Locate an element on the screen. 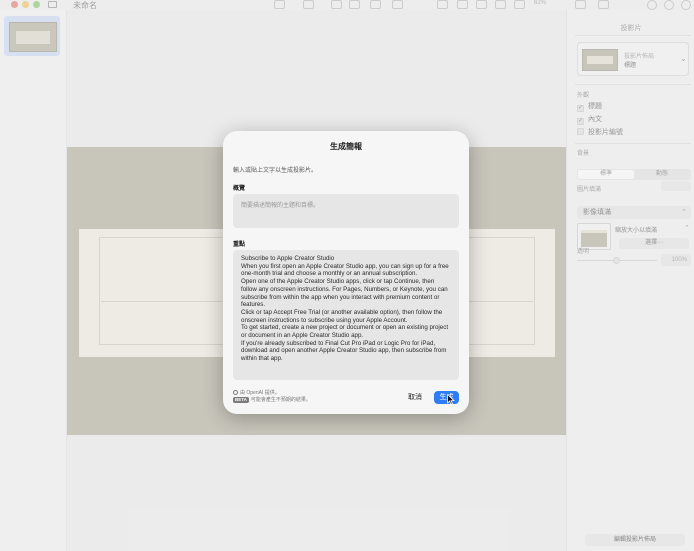 The image size is (694, 551). mouse-pointer-icon is located at coordinates (451, 399).